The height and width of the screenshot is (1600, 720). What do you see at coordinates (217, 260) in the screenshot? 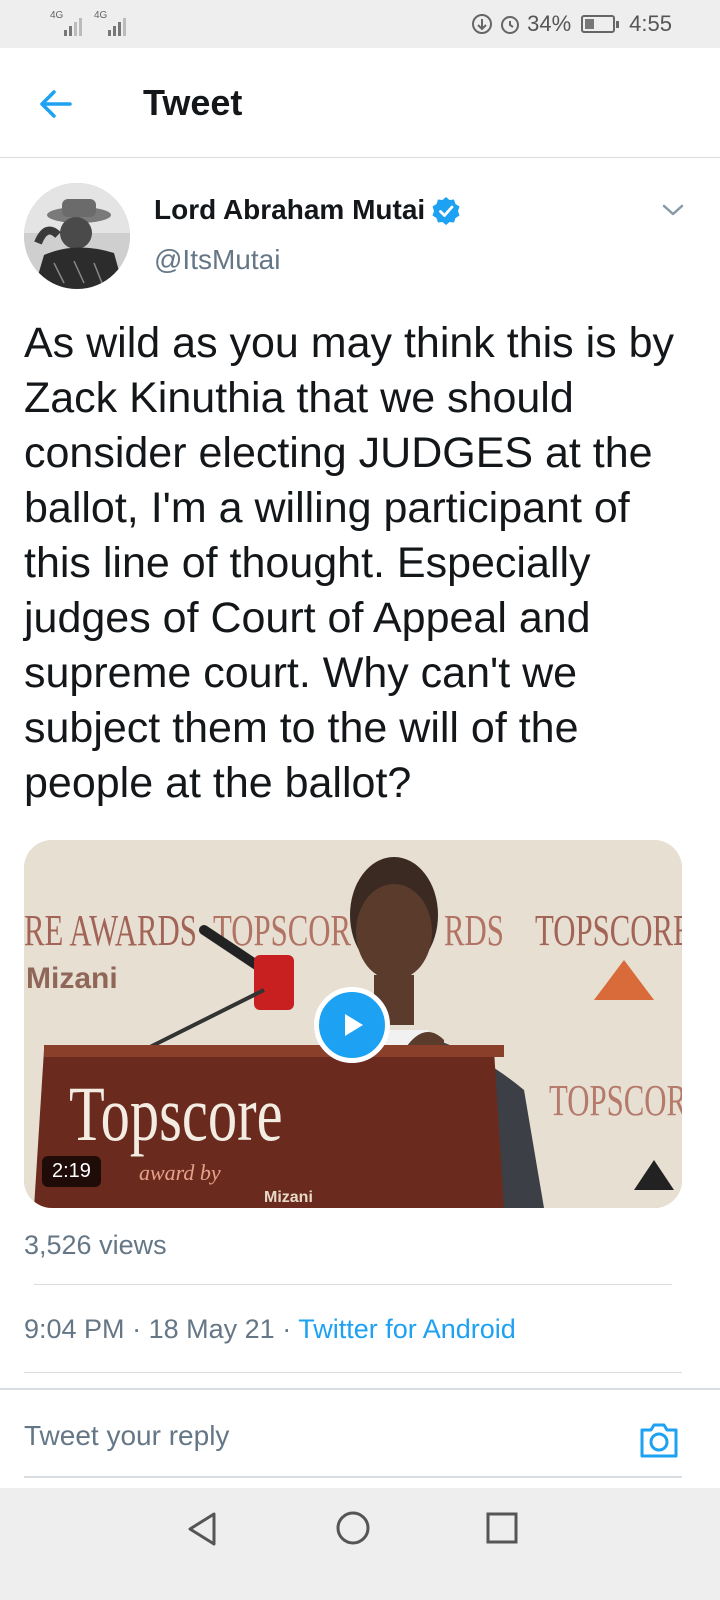
I see `author-handle: @ItsMutai` at bounding box center [217, 260].